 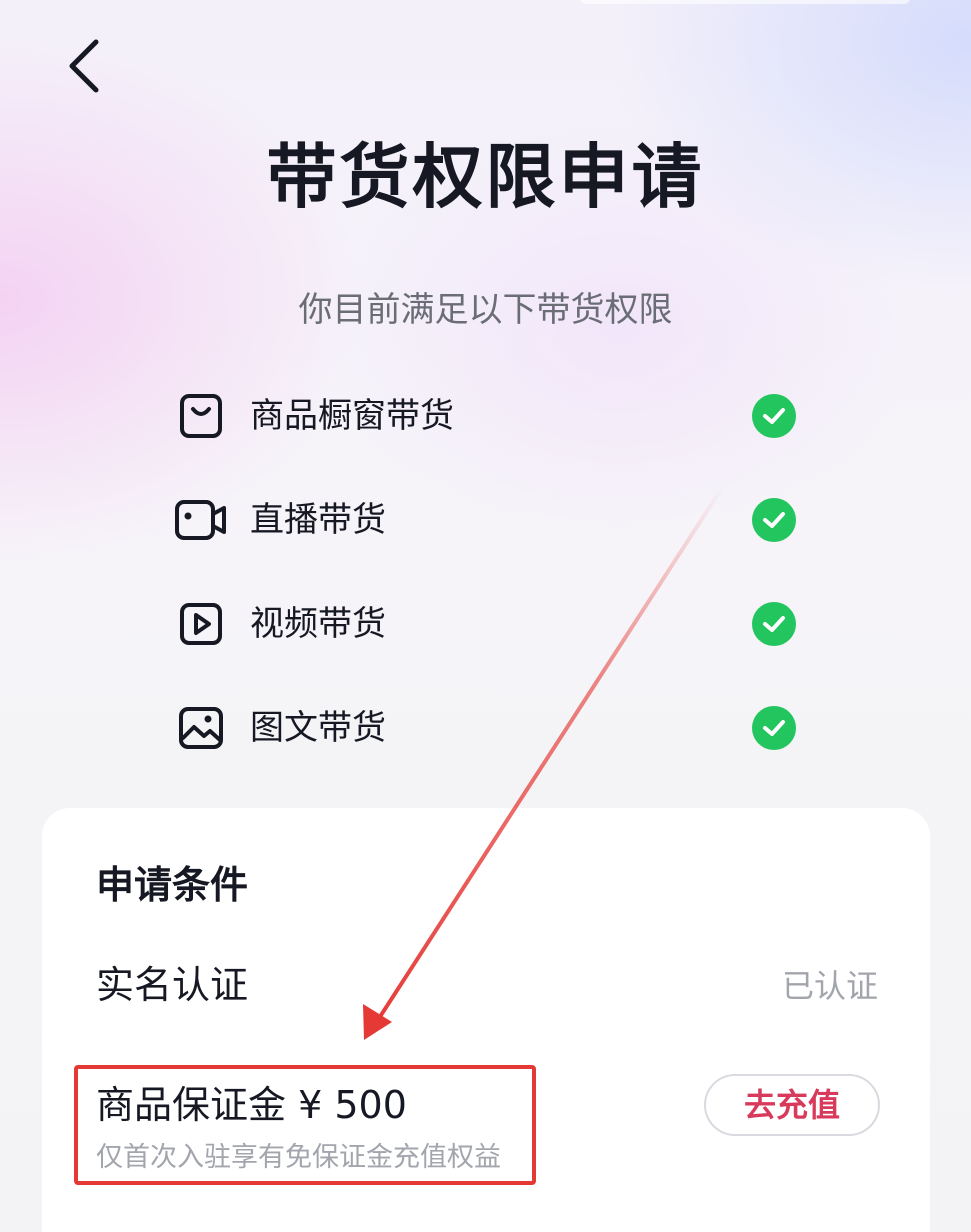 What do you see at coordinates (829, 986) in the screenshot?
I see `real-name-status: 已认证` at bounding box center [829, 986].